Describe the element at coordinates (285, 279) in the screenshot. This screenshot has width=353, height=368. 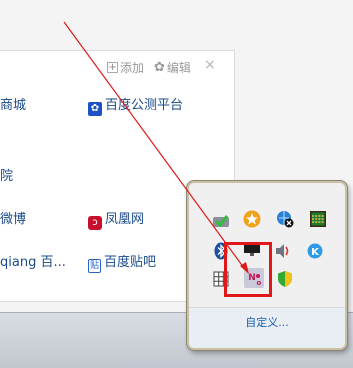
I see `security-shield-icon` at that location.